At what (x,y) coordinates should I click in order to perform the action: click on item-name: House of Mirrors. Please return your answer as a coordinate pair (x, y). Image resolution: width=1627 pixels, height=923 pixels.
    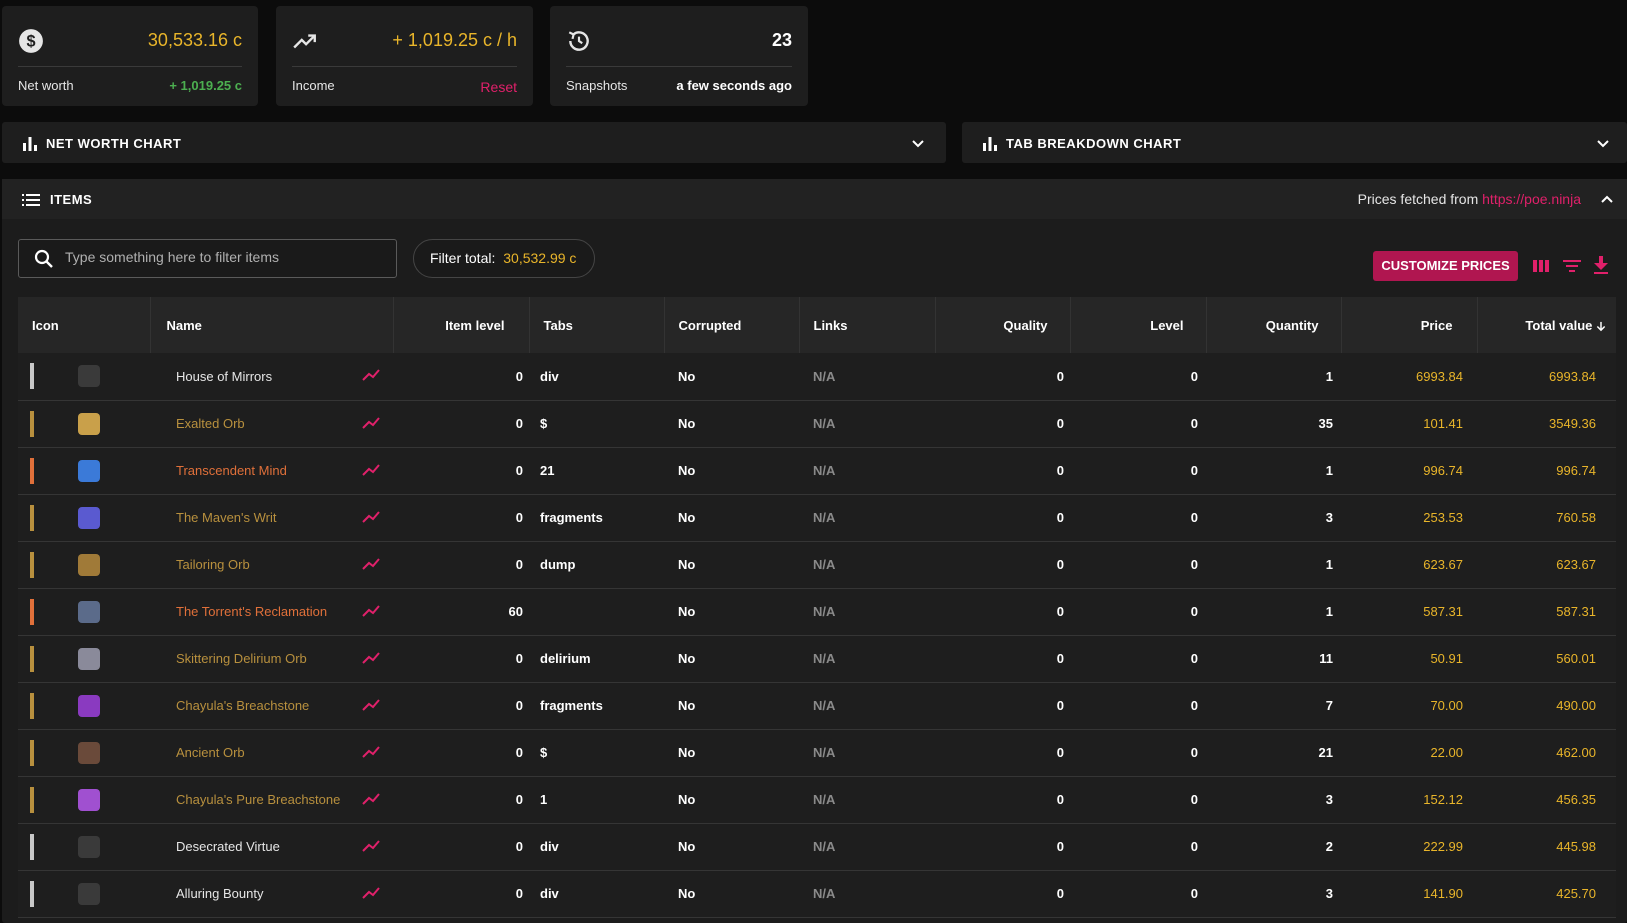
    Looking at the image, I should click on (224, 376).